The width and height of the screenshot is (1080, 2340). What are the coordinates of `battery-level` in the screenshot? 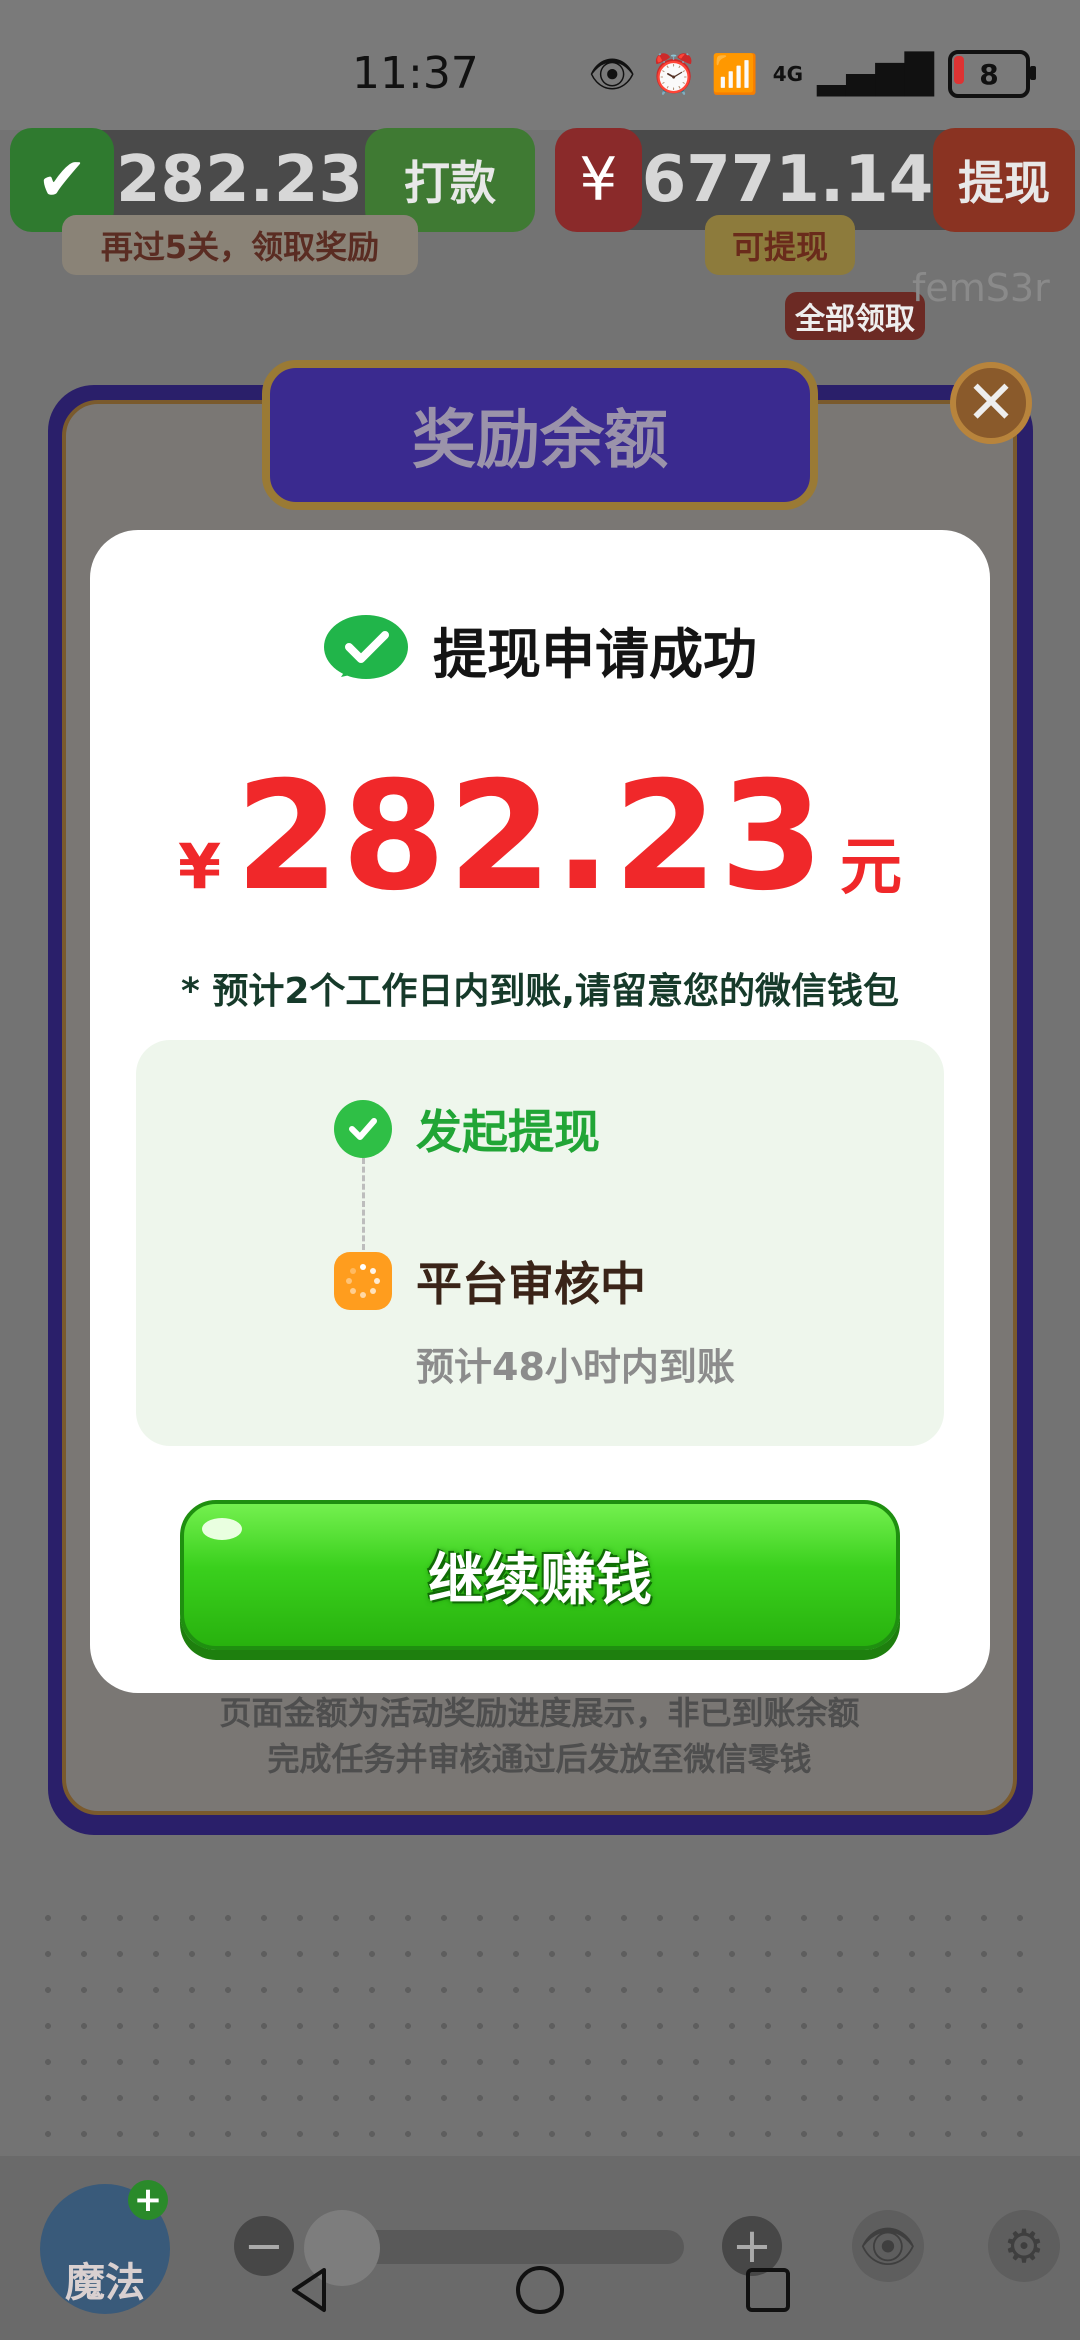 It's located at (959, 70).